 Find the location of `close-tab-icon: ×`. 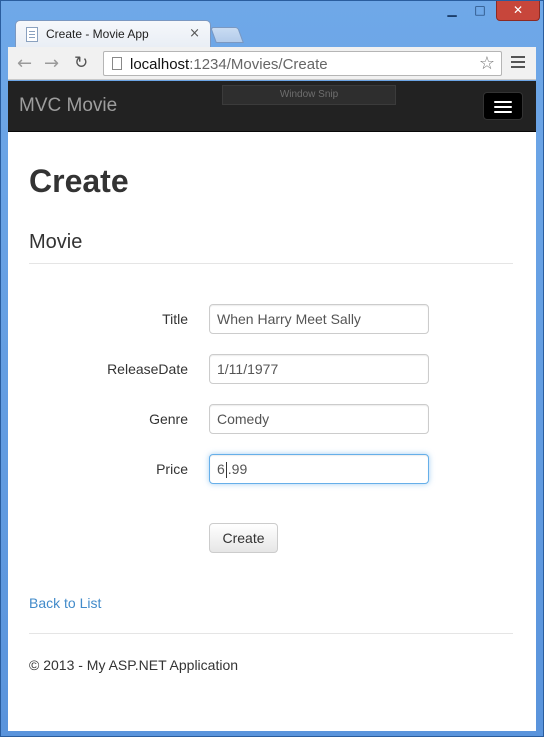

close-tab-icon: × is located at coordinates (194, 33).